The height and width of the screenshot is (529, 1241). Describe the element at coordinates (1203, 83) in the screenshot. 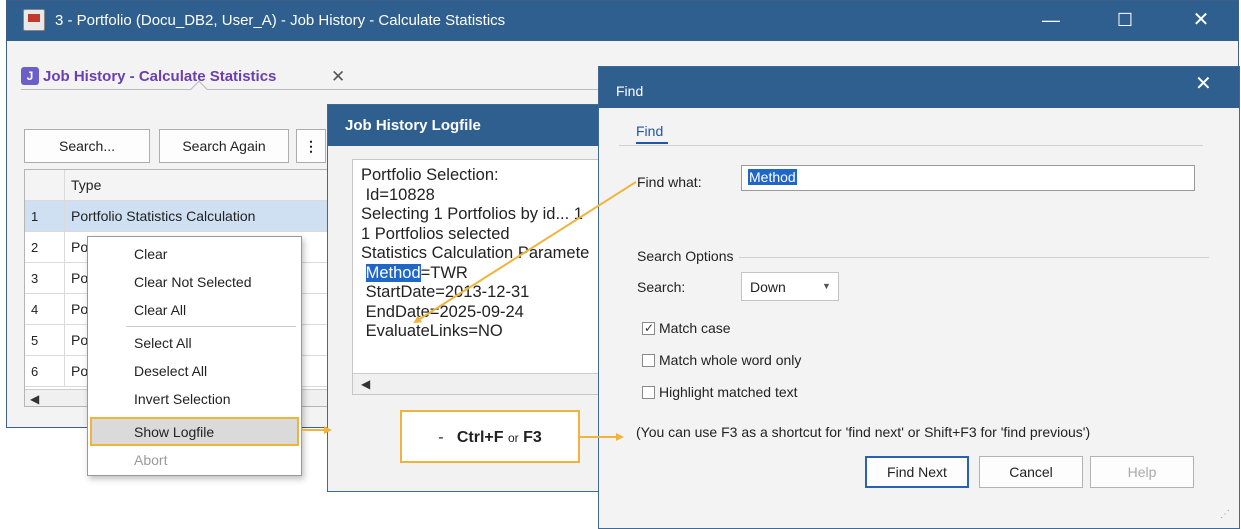

I see `find-close-icon: ✕` at that location.